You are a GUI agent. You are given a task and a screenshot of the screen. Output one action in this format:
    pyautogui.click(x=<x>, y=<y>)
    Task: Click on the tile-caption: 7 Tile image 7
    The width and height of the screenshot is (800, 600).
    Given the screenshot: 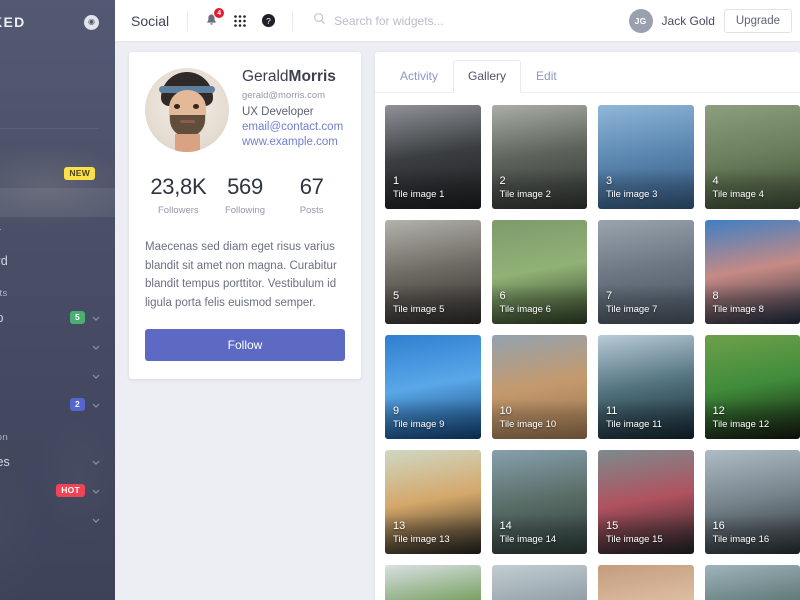 What is the action you would take?
    pyautogui.click(x=646, y=303)
    